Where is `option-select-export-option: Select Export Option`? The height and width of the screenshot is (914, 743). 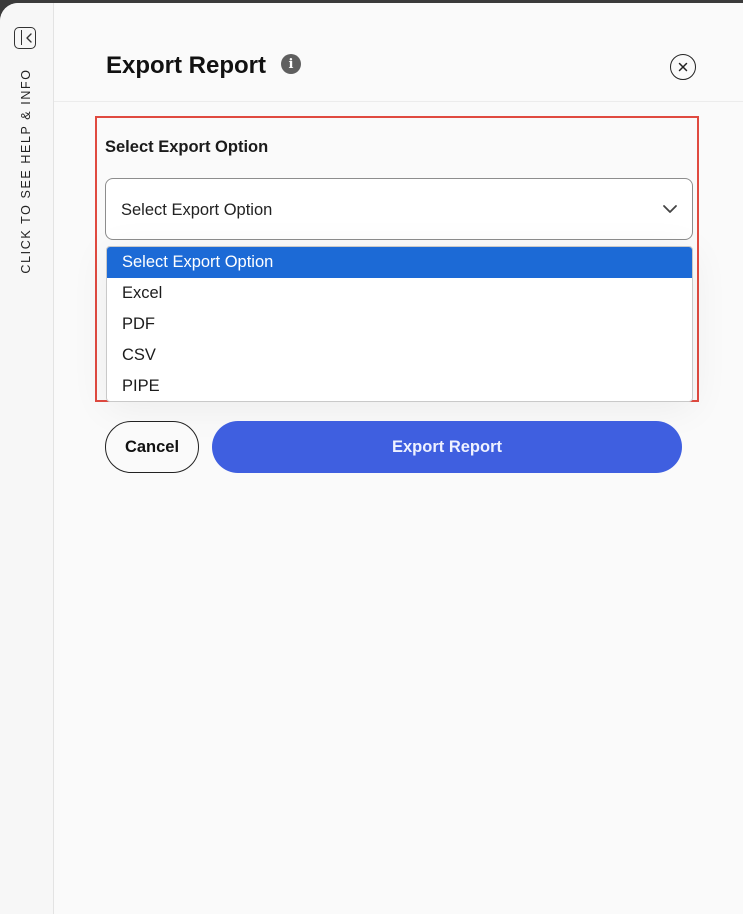
option-select-export-option: Select Export Option is located at coordinates (399, 262).